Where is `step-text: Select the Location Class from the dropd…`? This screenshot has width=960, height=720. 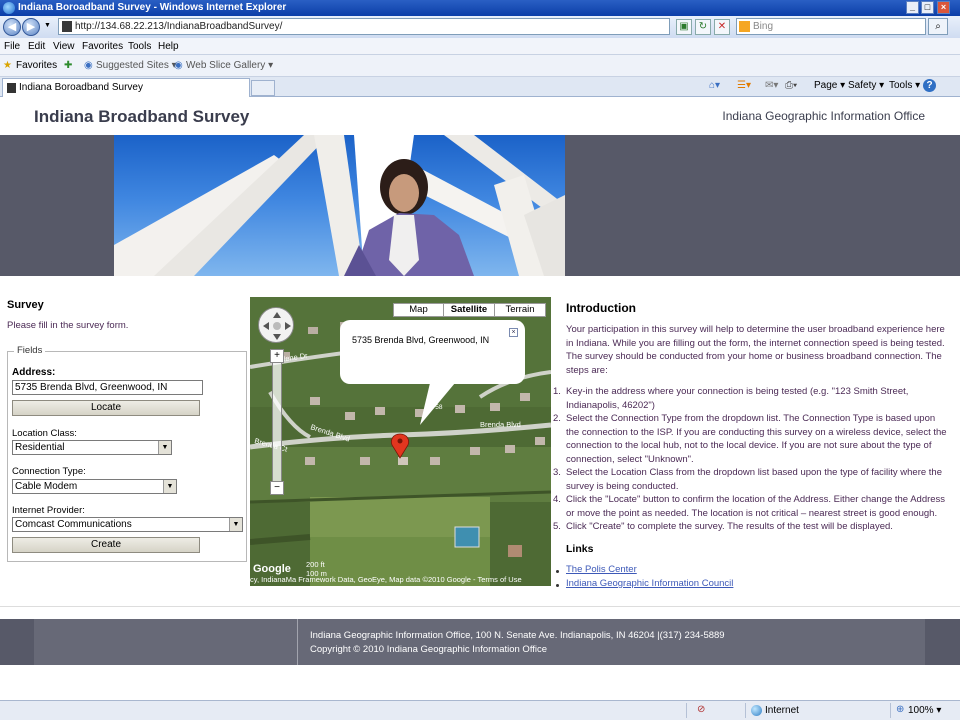 step-text: Select the Location Class from the dropd… is located at coordinates (754, 479).